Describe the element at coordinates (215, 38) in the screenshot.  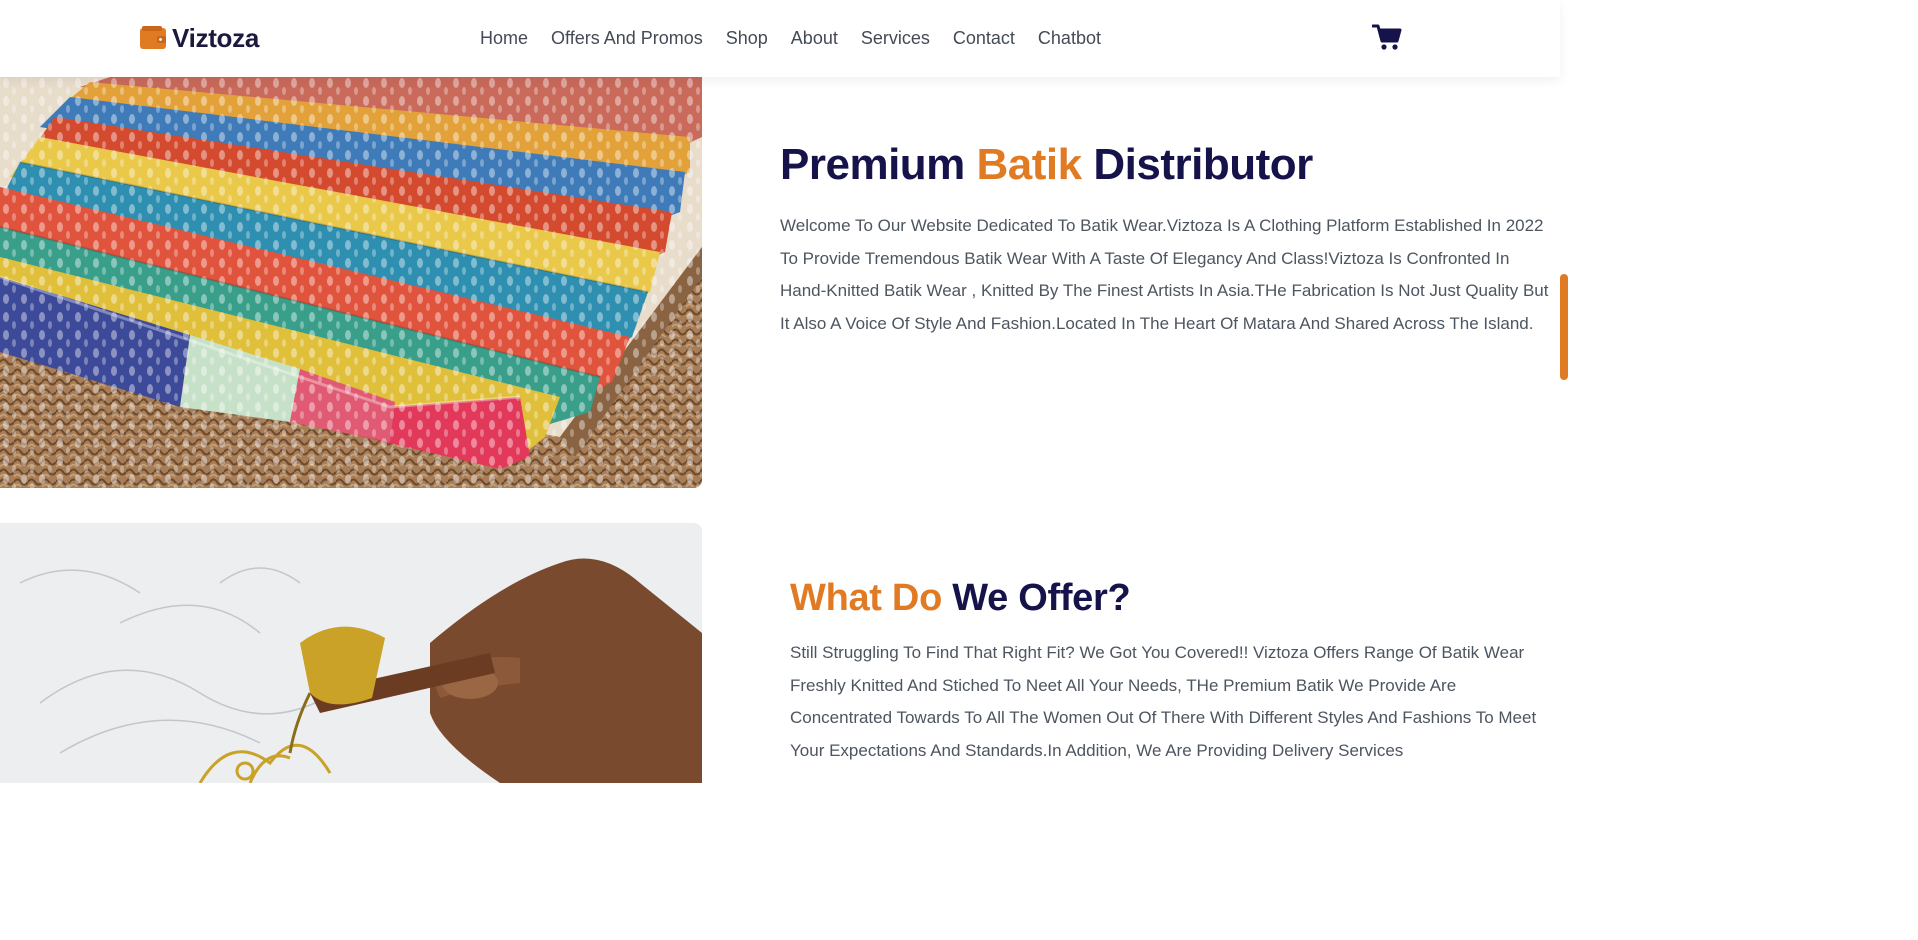
I see `brand-name: Viztoza` at that location.